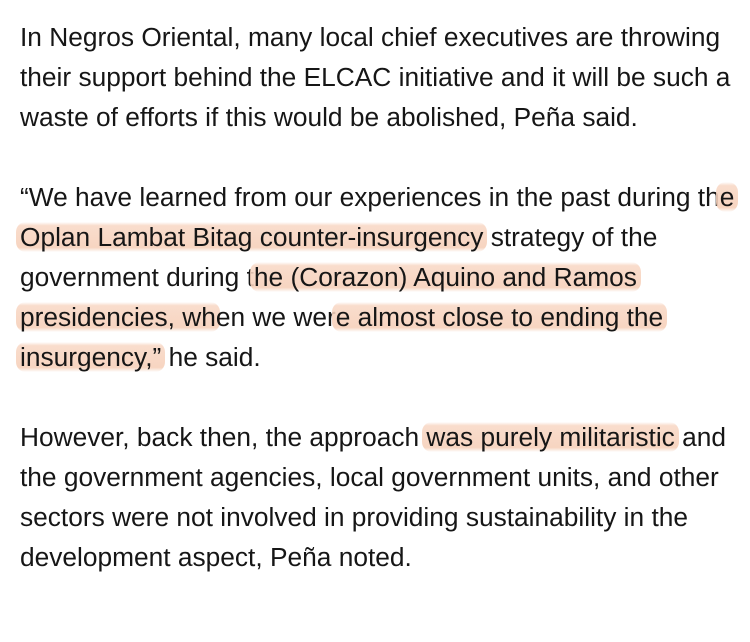 This screenshot has height=642, width=750. What do you see at coordinates (223, 437) in the screenshot?
I see `paragraph-3-text-1: However, back then, the approach` at bounding box center [223, 437].